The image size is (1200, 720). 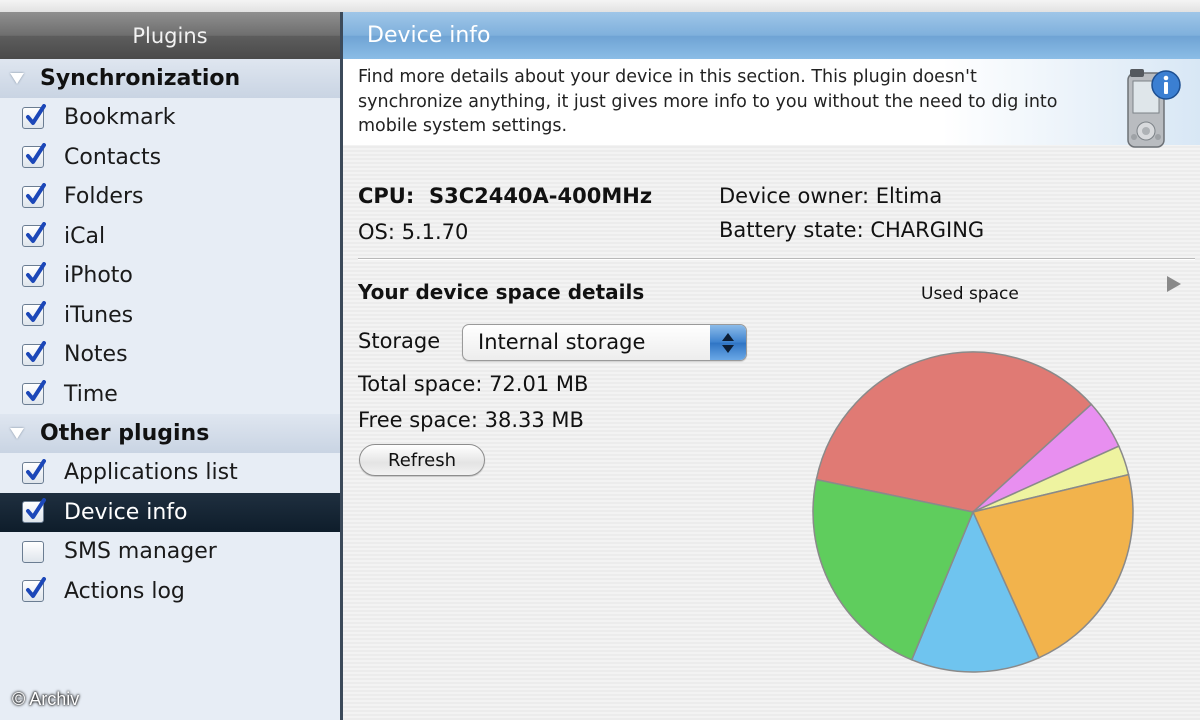 What do you see at coordinates (96, 355) in the screenshot?
I see `plugin-item-label: Notes` at bounding box center [96, 355].